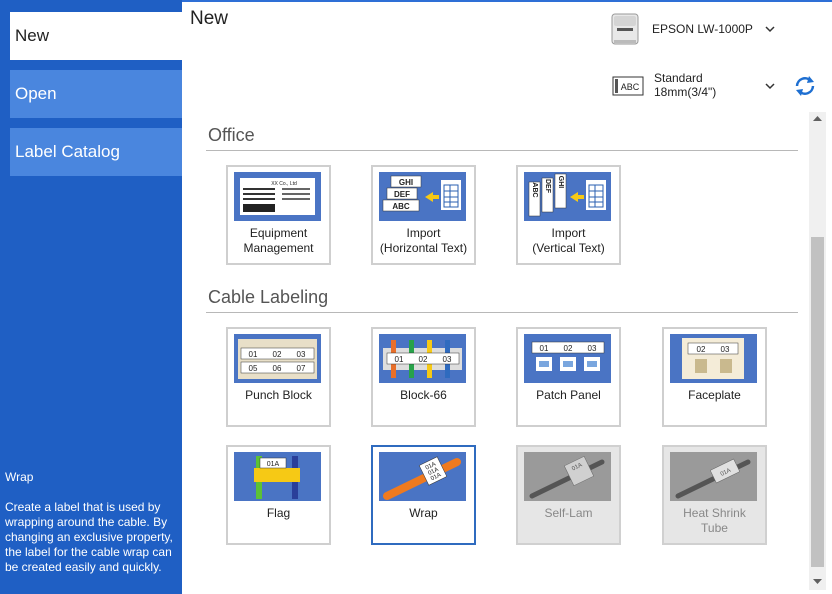 Image resolution: width=832 pixels, height=594 pixels. I want to click on tile-label: Equipment Management, so click(278, 240).